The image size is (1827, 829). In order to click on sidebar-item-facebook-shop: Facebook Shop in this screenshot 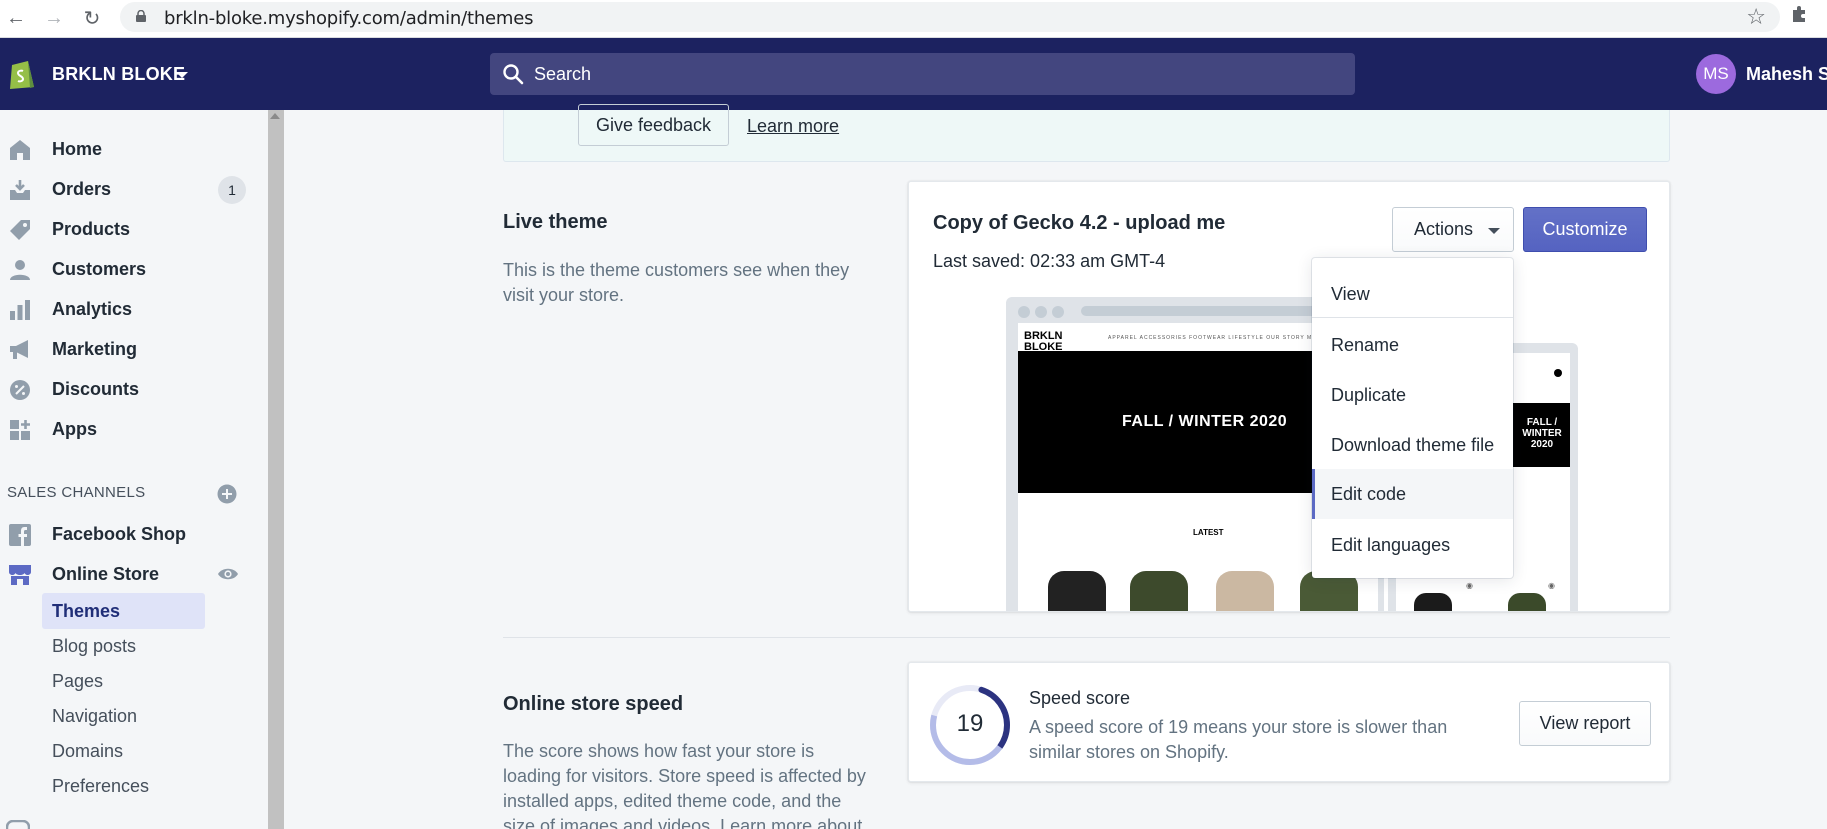, I will do `click(134, 535)`.